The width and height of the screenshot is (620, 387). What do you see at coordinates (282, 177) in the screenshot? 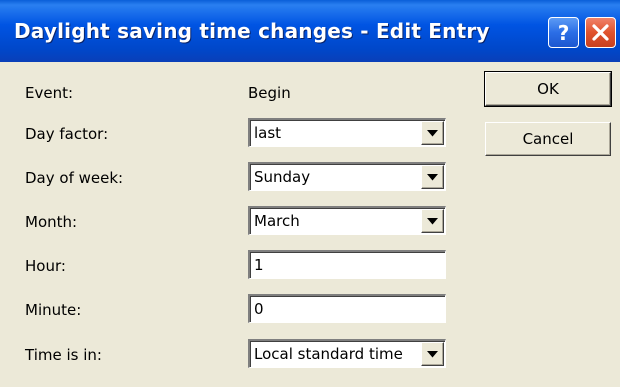
I see `day-of-week-value: Sunday` at bounding box center [282, 177].